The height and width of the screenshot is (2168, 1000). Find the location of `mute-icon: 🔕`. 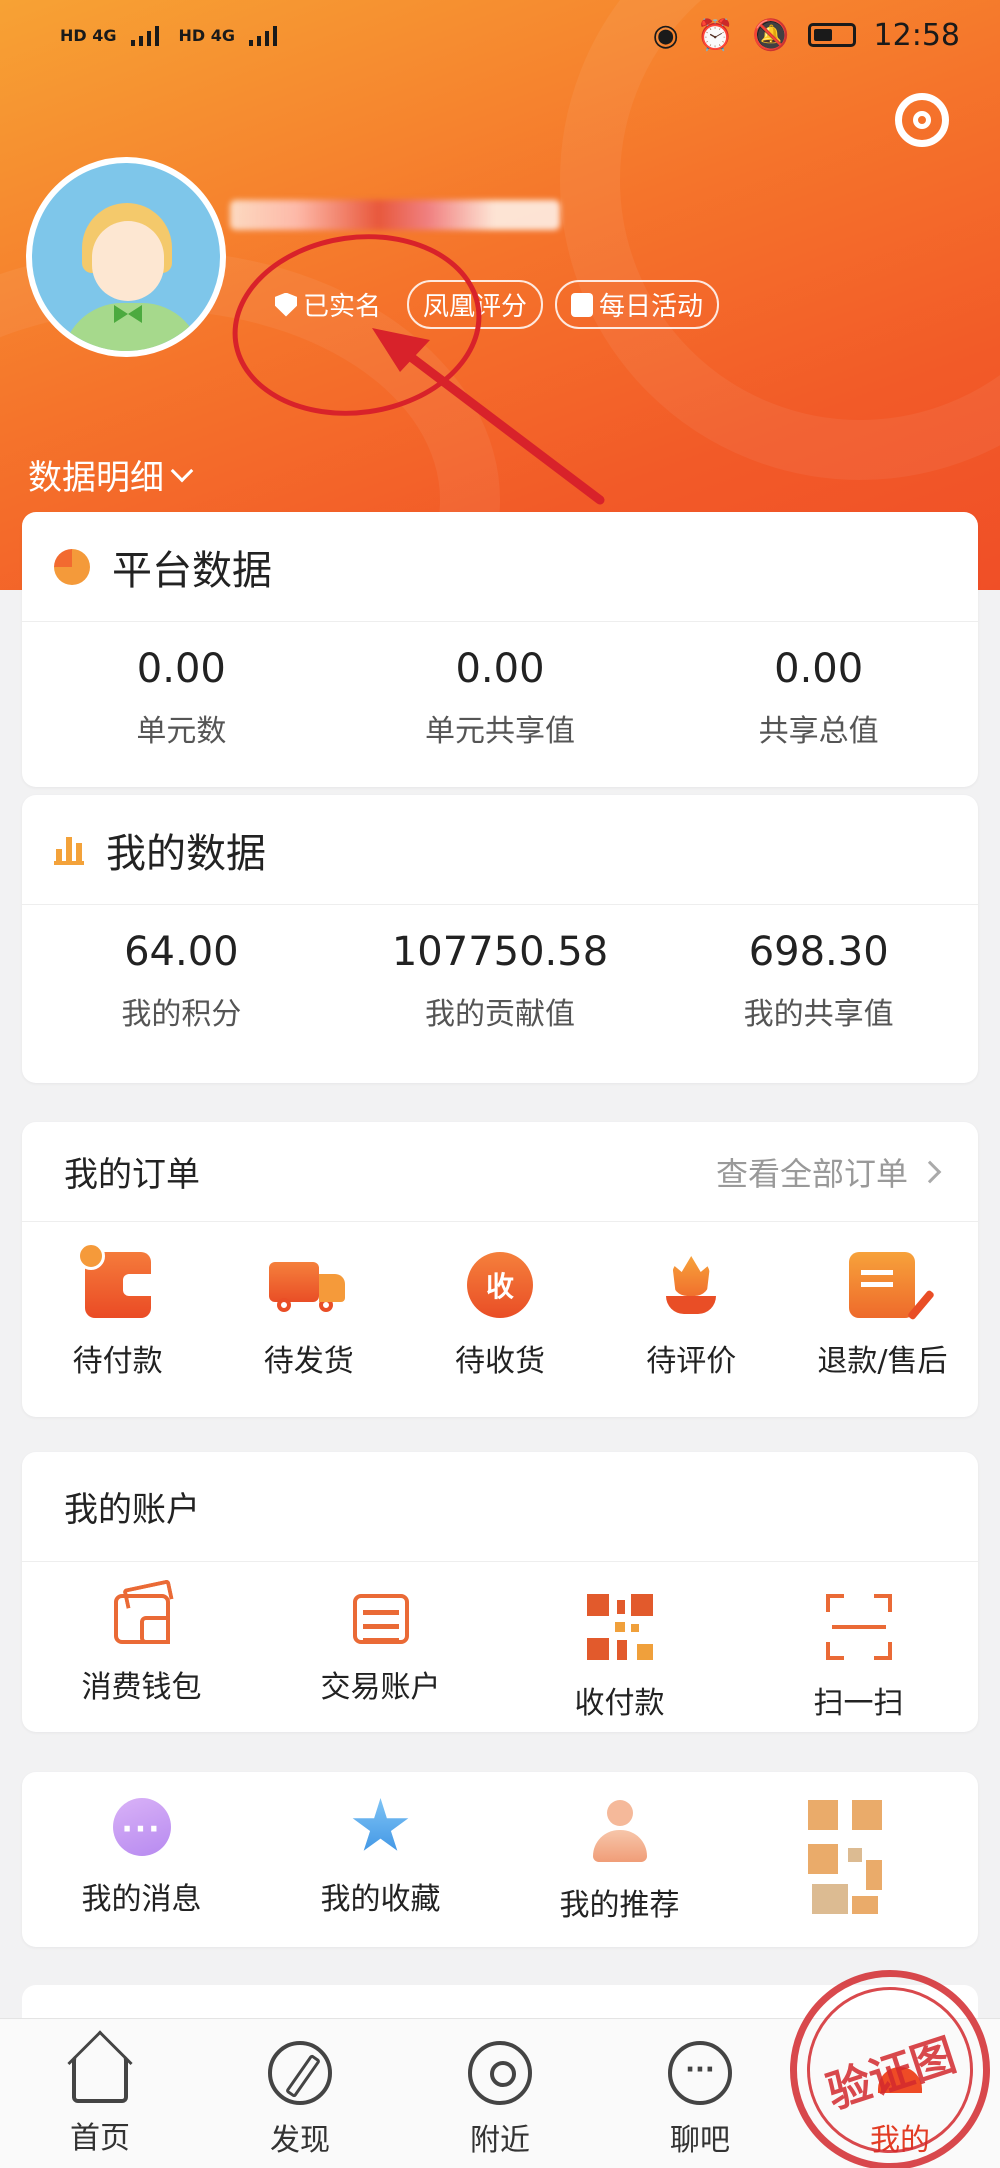

mute-icon: 🔕 is located at coordinates (771, 35).